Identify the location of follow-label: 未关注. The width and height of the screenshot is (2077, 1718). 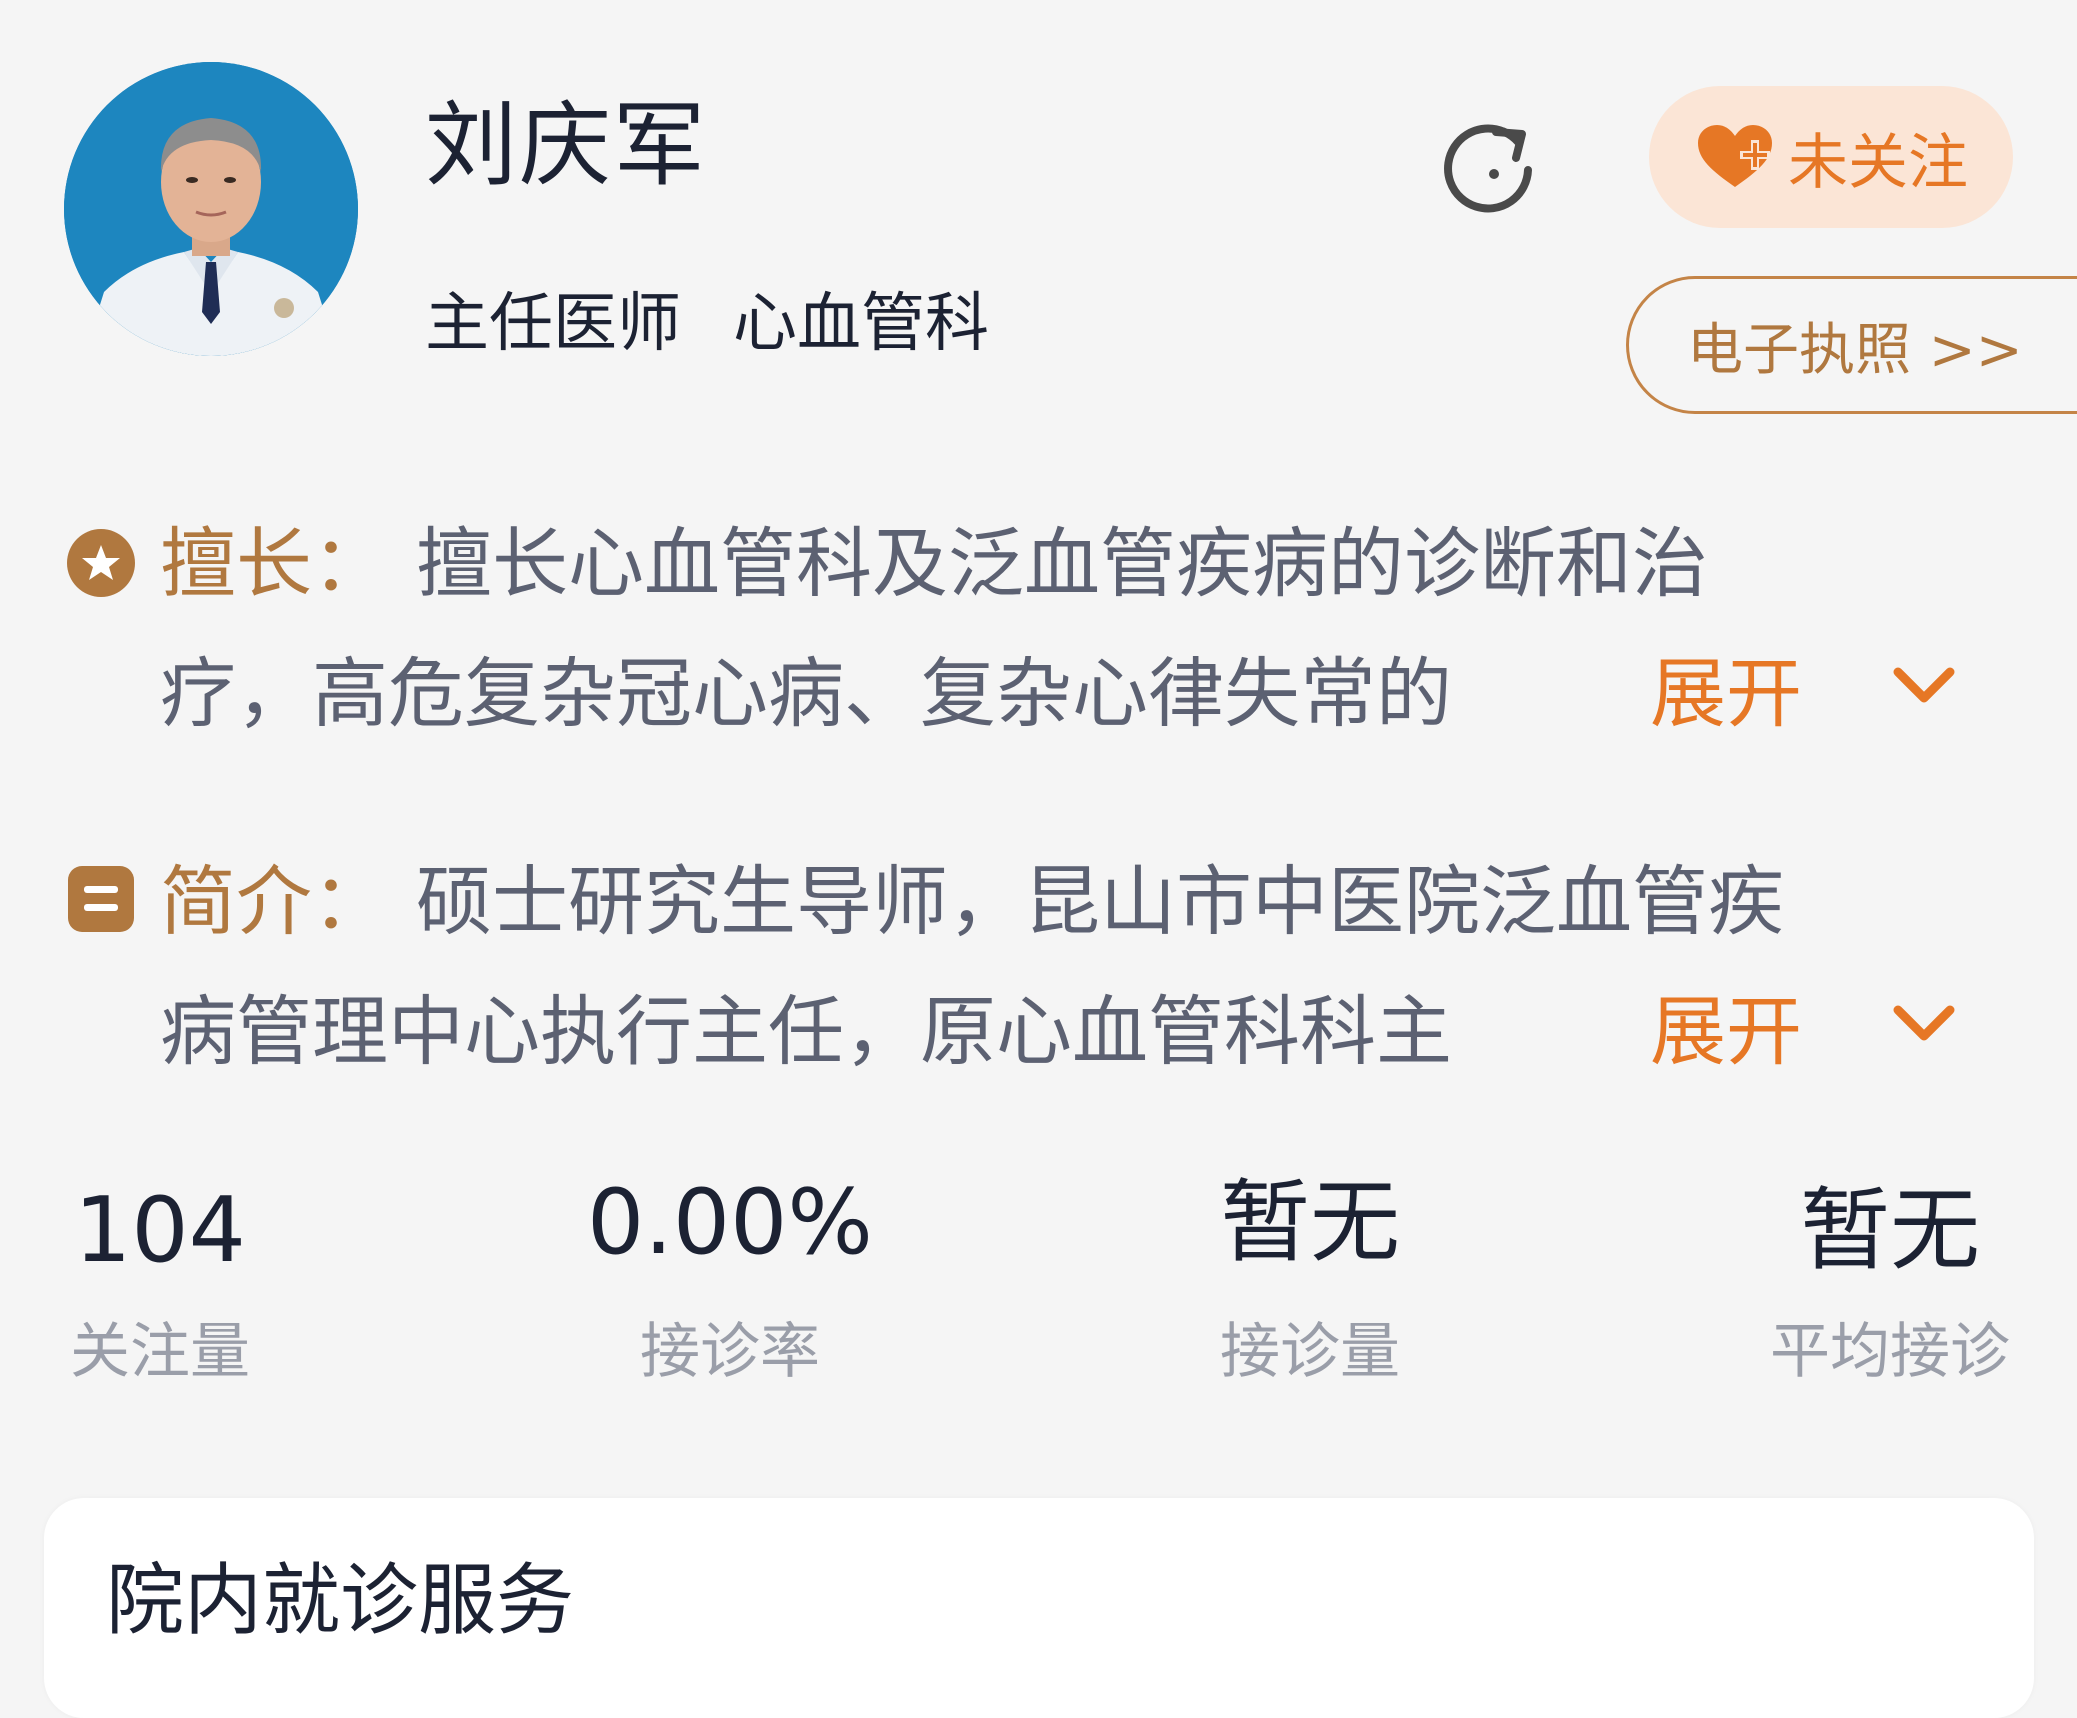
(1878, 162).